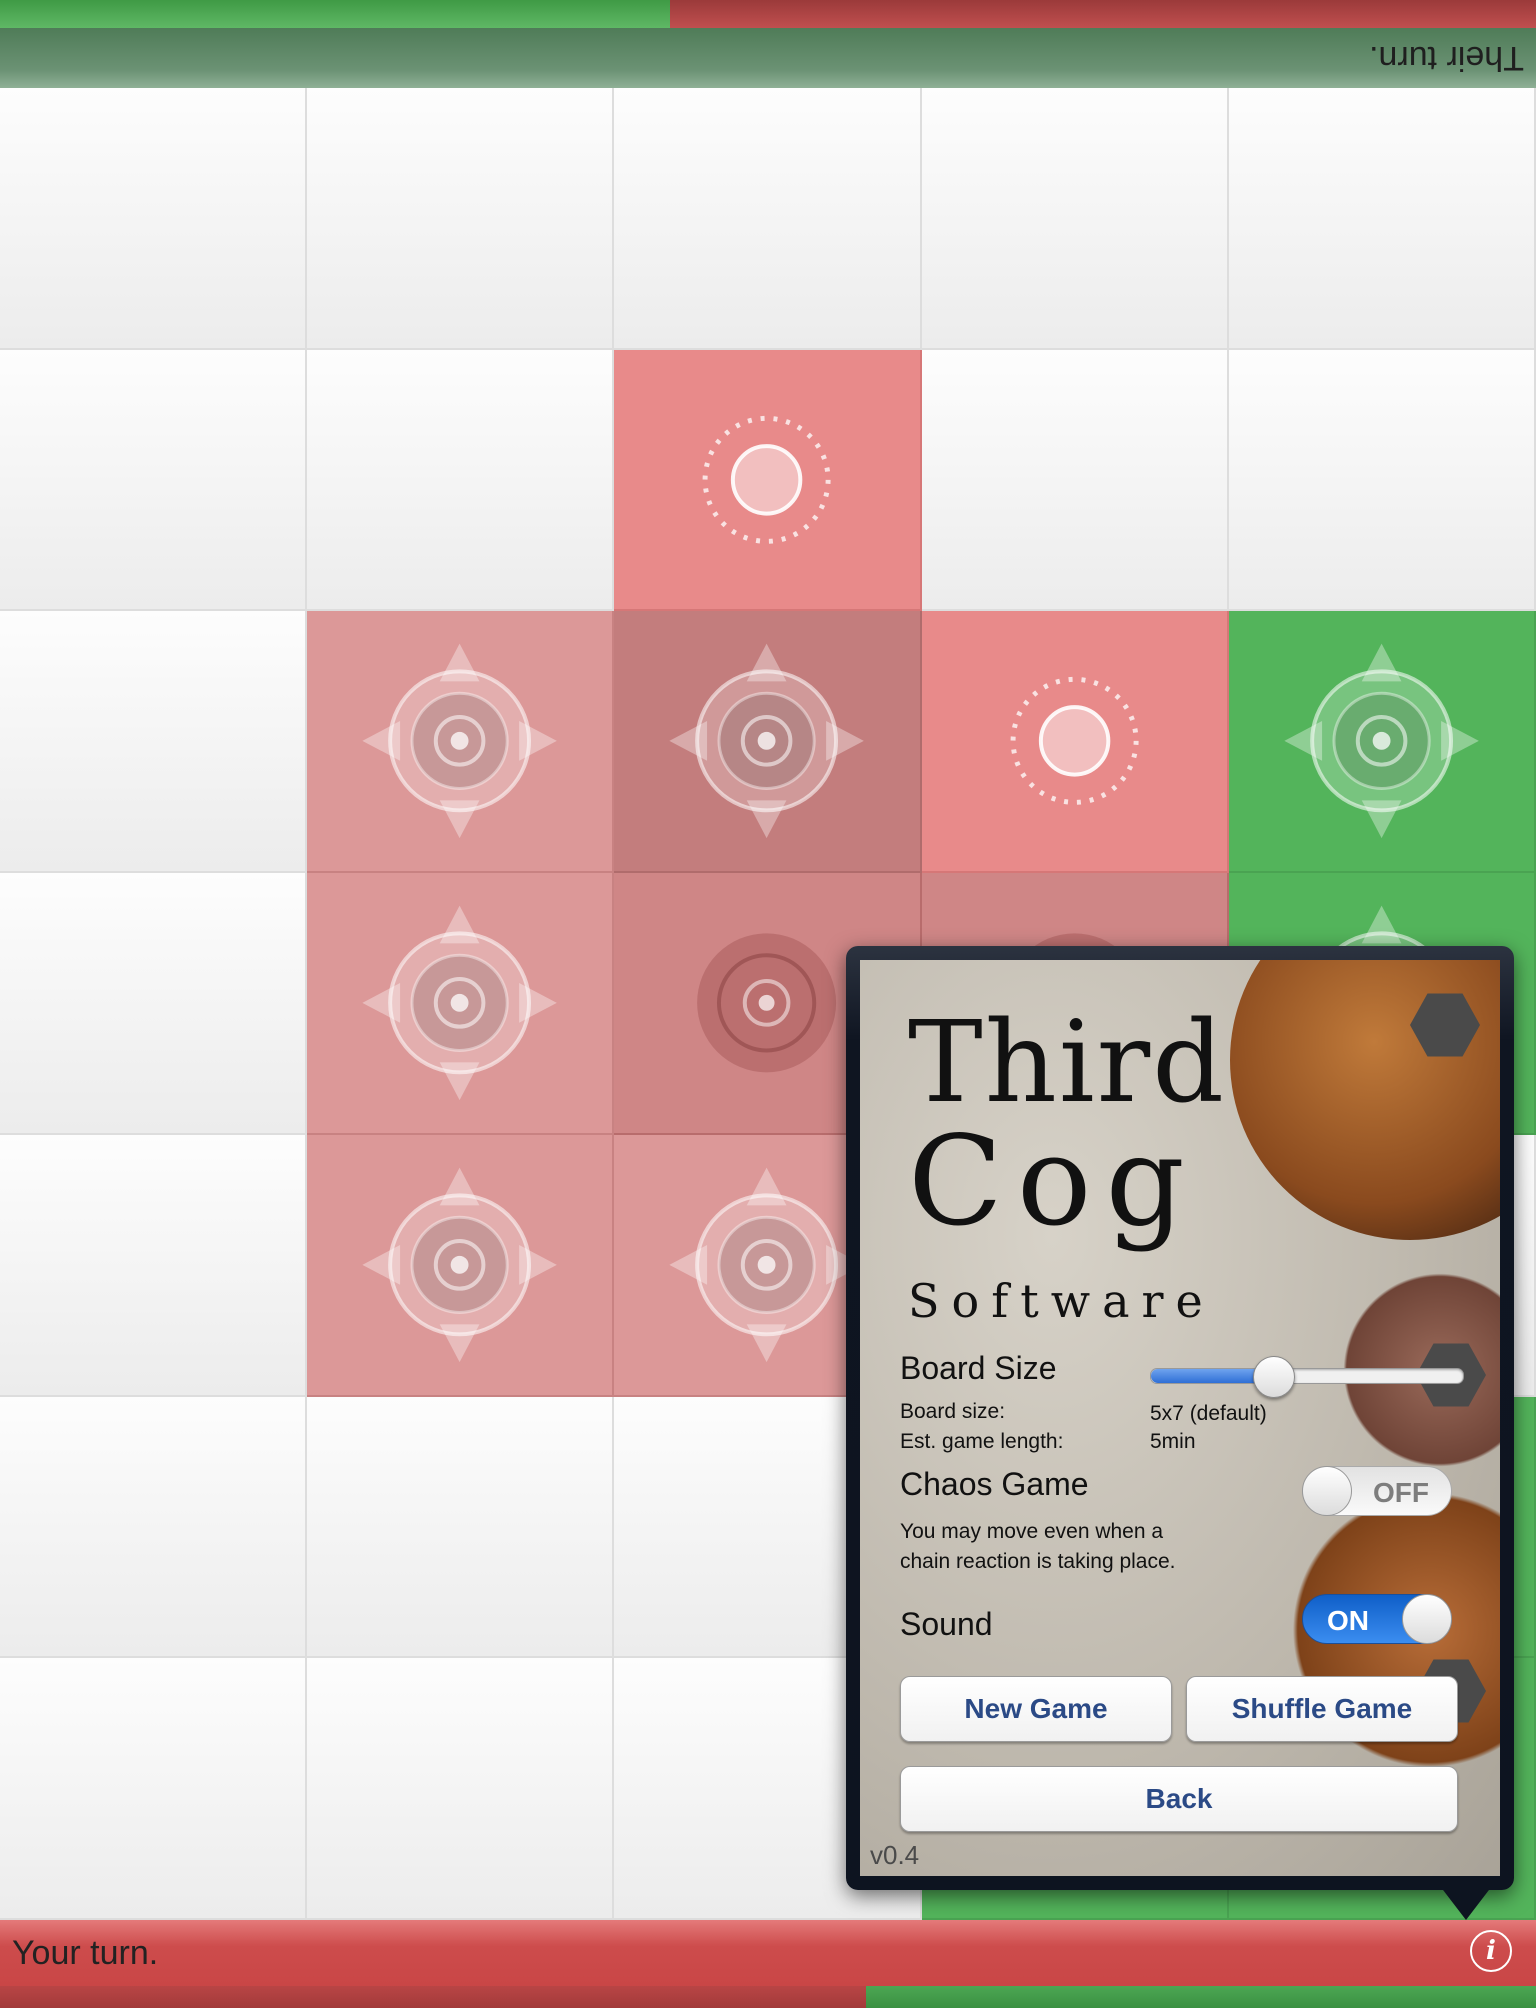 Image resolution: width=1536 pixels, height=2008 pixels. What do you see at coordinates (953, 1411) in the screenshot?
I see `board-size-caption: Board size:` at bounding box center [953, 1411].